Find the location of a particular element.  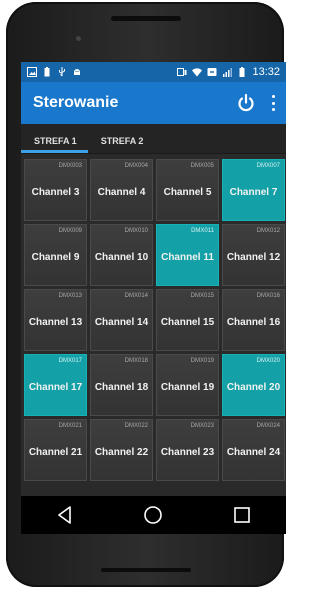

tab-strefa-2: STREFA 2 is located at coordinates (121, 144).